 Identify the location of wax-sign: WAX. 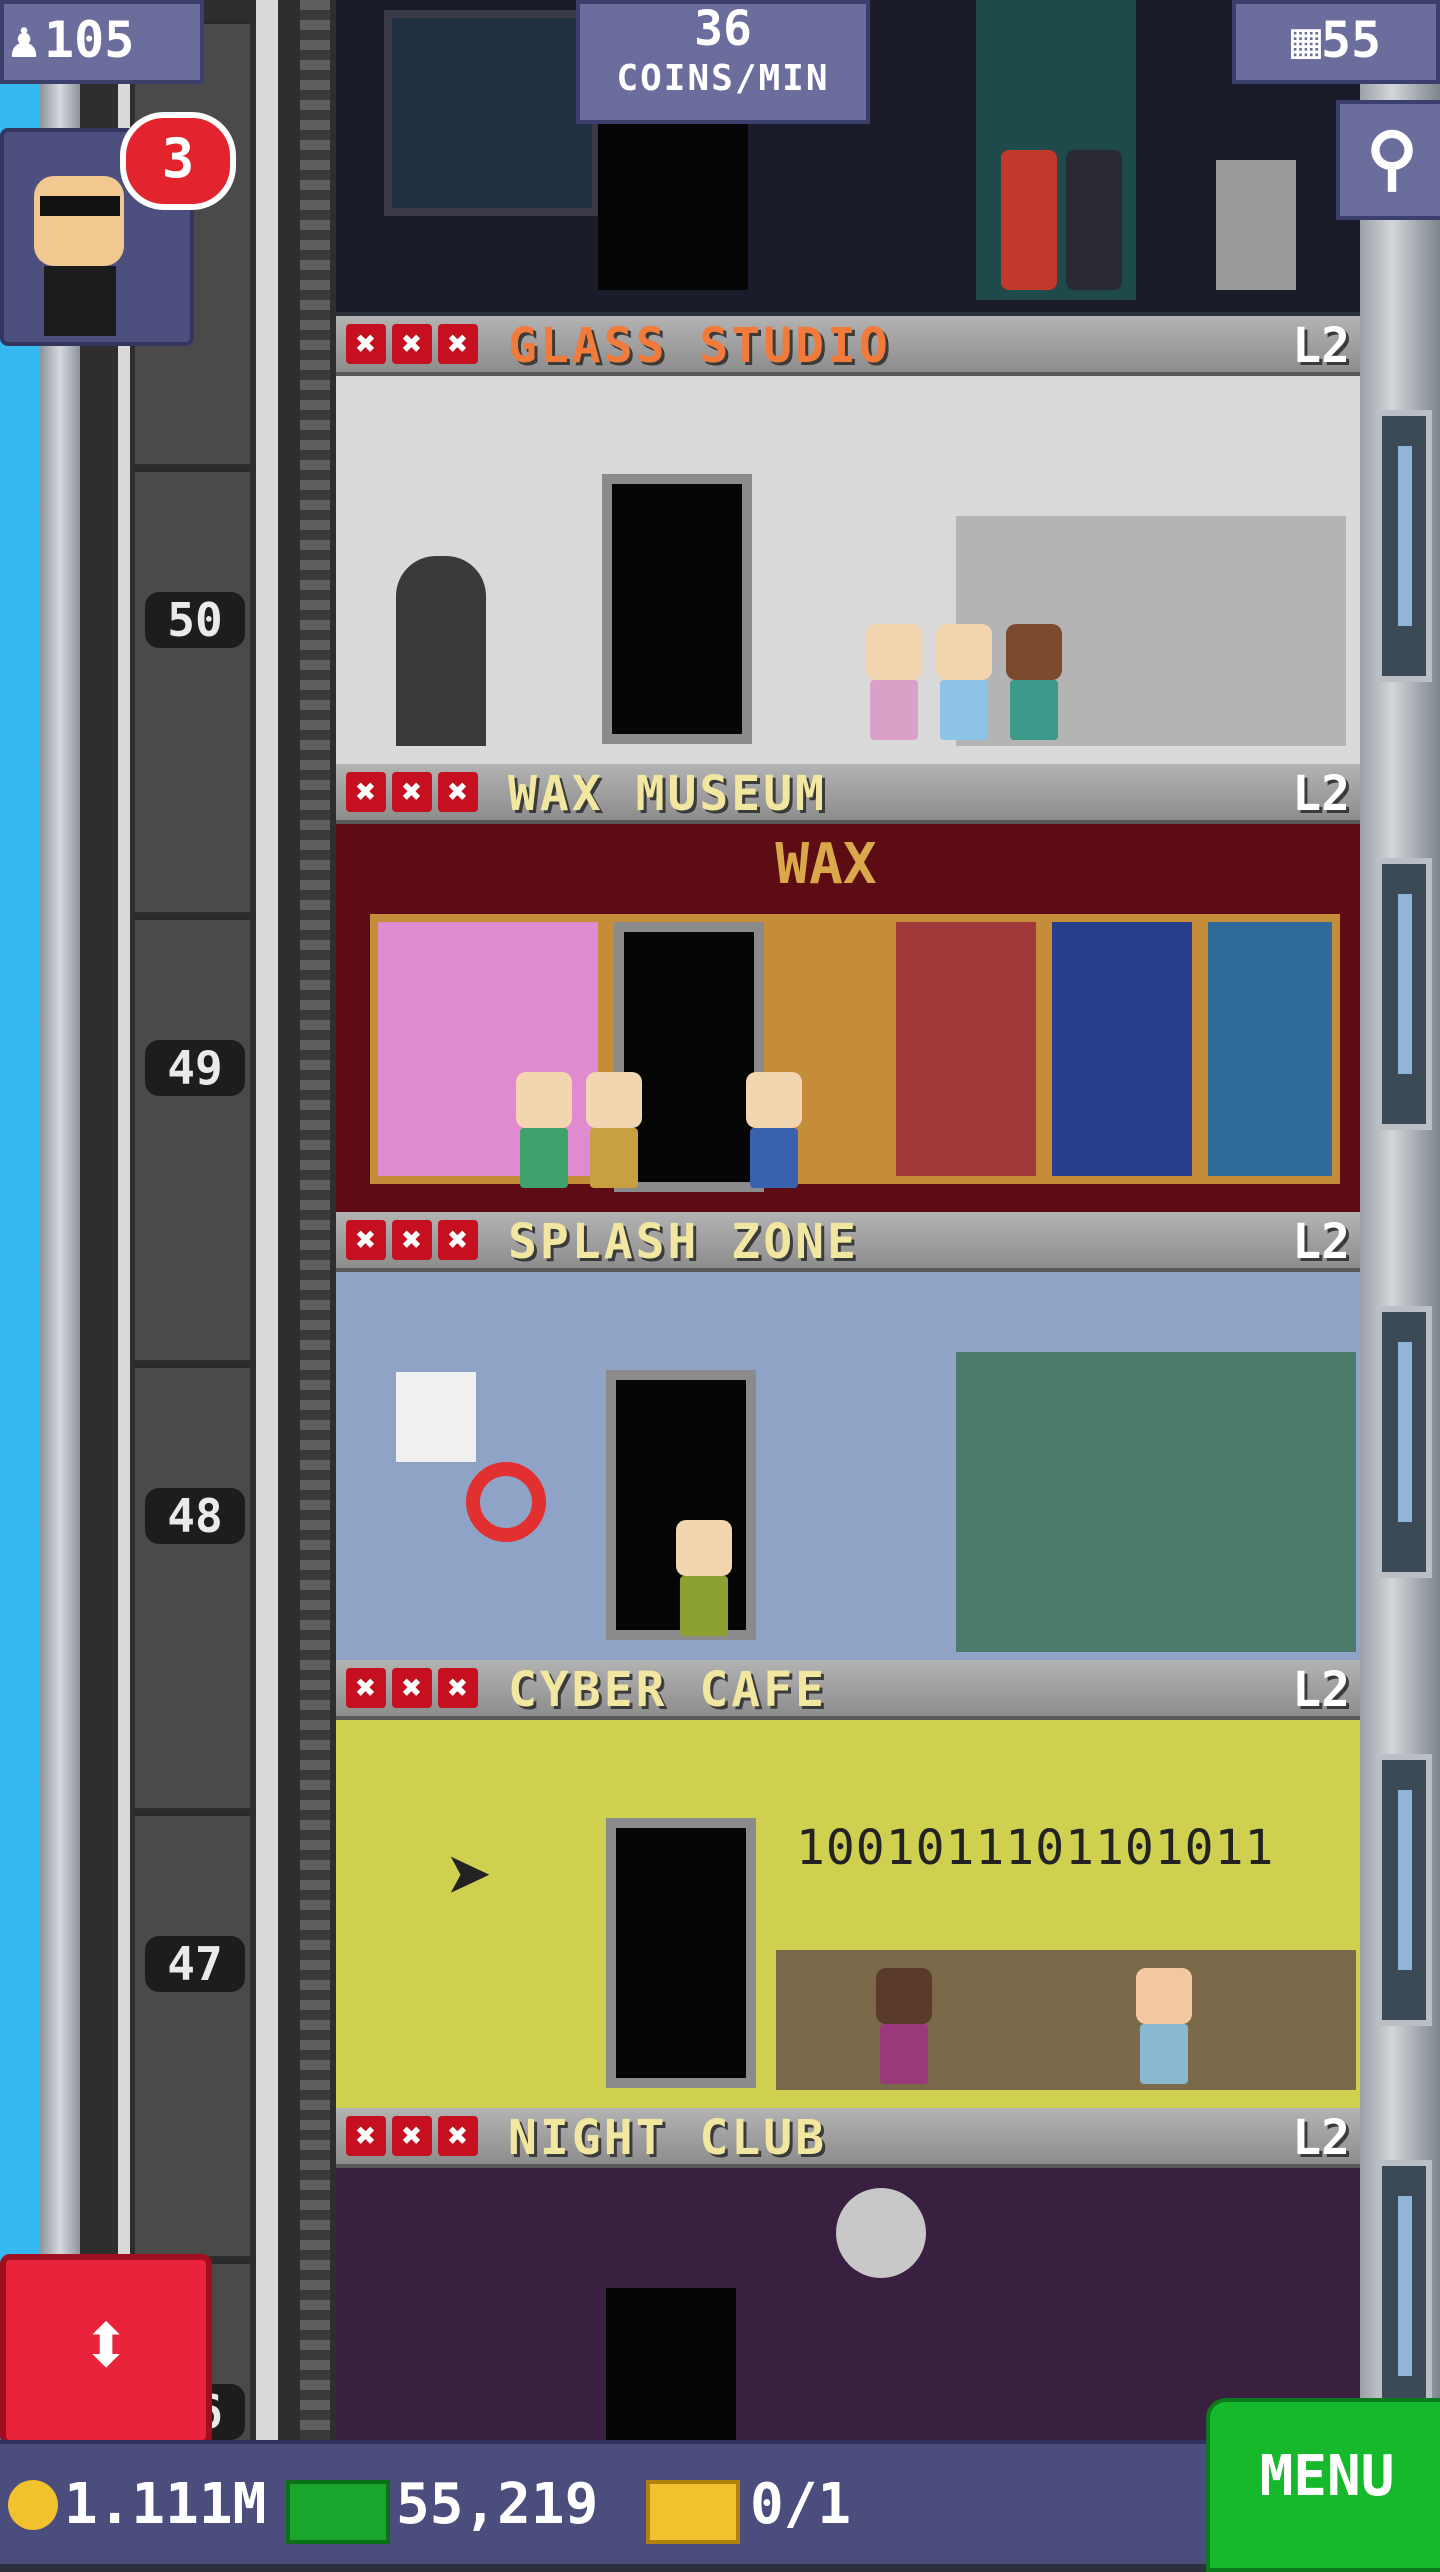
(826, 864).